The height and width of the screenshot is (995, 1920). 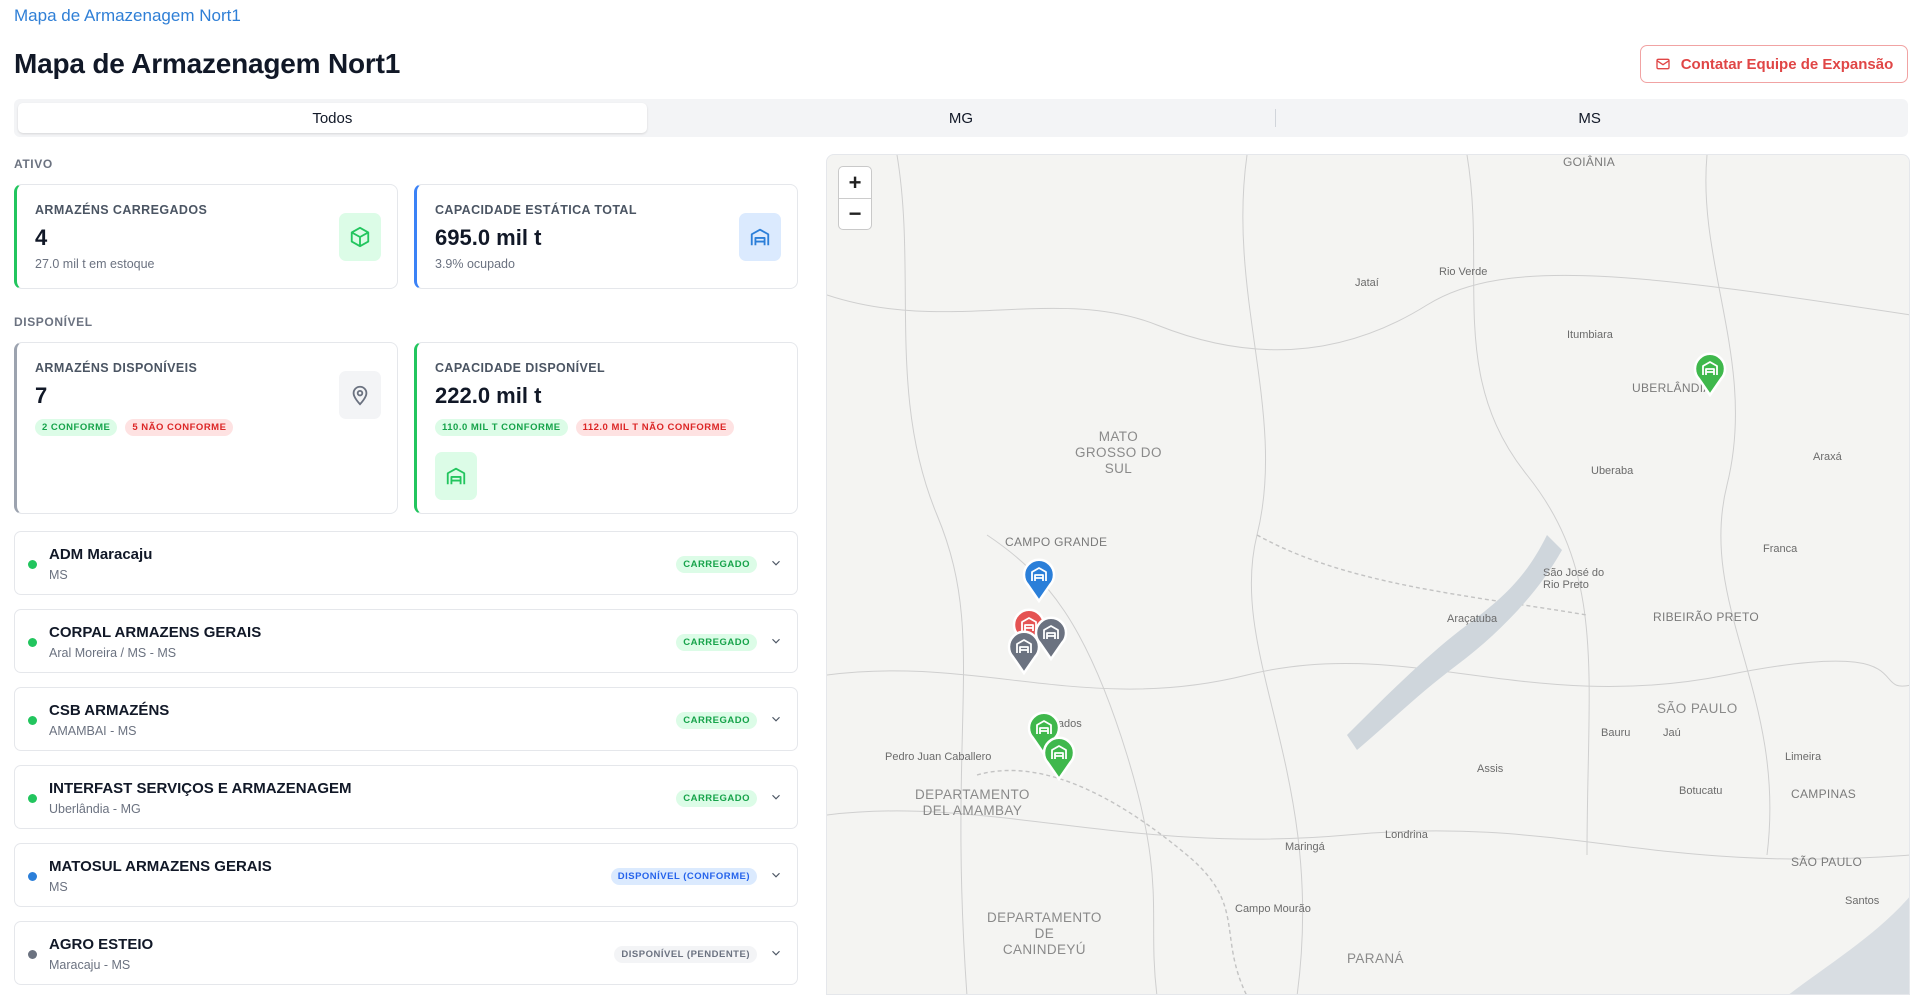 I want to click on map-label-parana: PARANÁ, so click(x=1375, y=958).